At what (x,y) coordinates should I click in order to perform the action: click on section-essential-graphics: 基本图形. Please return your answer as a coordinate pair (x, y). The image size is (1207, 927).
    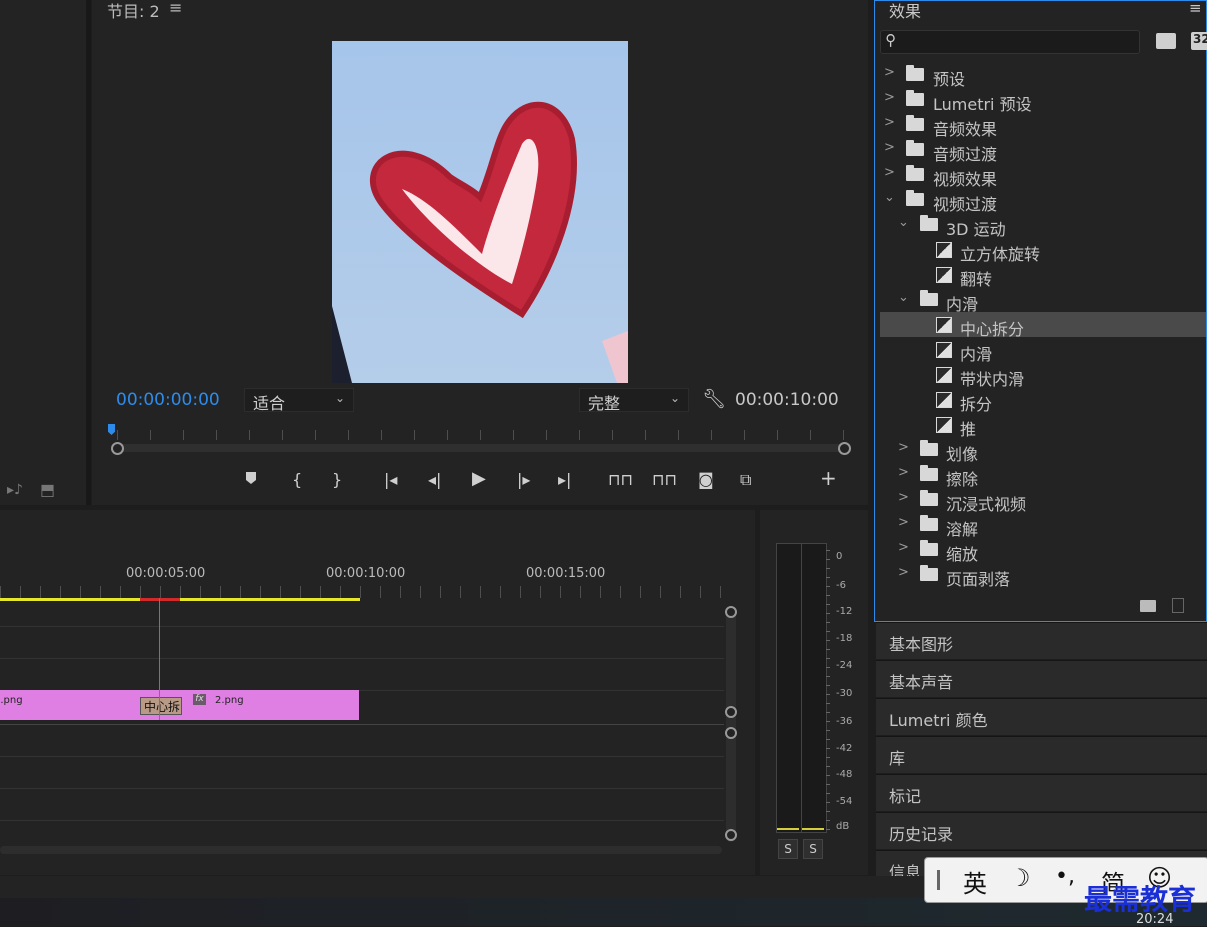
    Looking at the image, I should click on (1041, 640).